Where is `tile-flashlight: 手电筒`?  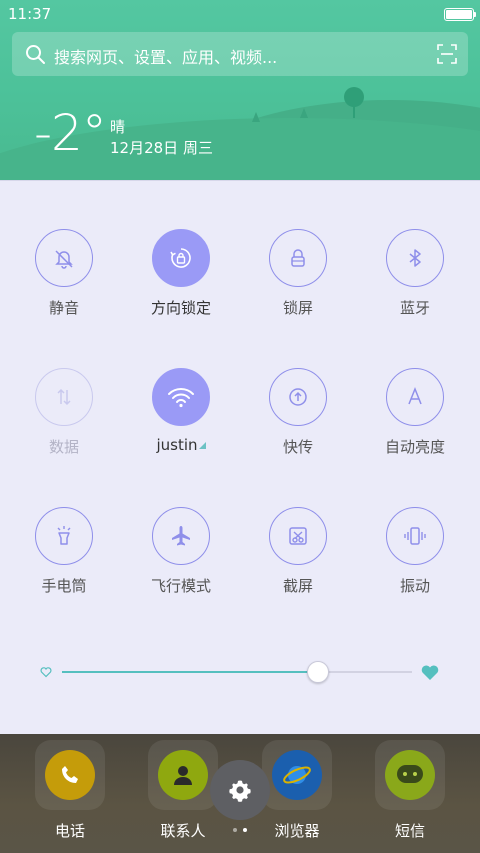
tile-flashlight: 手电筒 is located at coordinates (64, 551).